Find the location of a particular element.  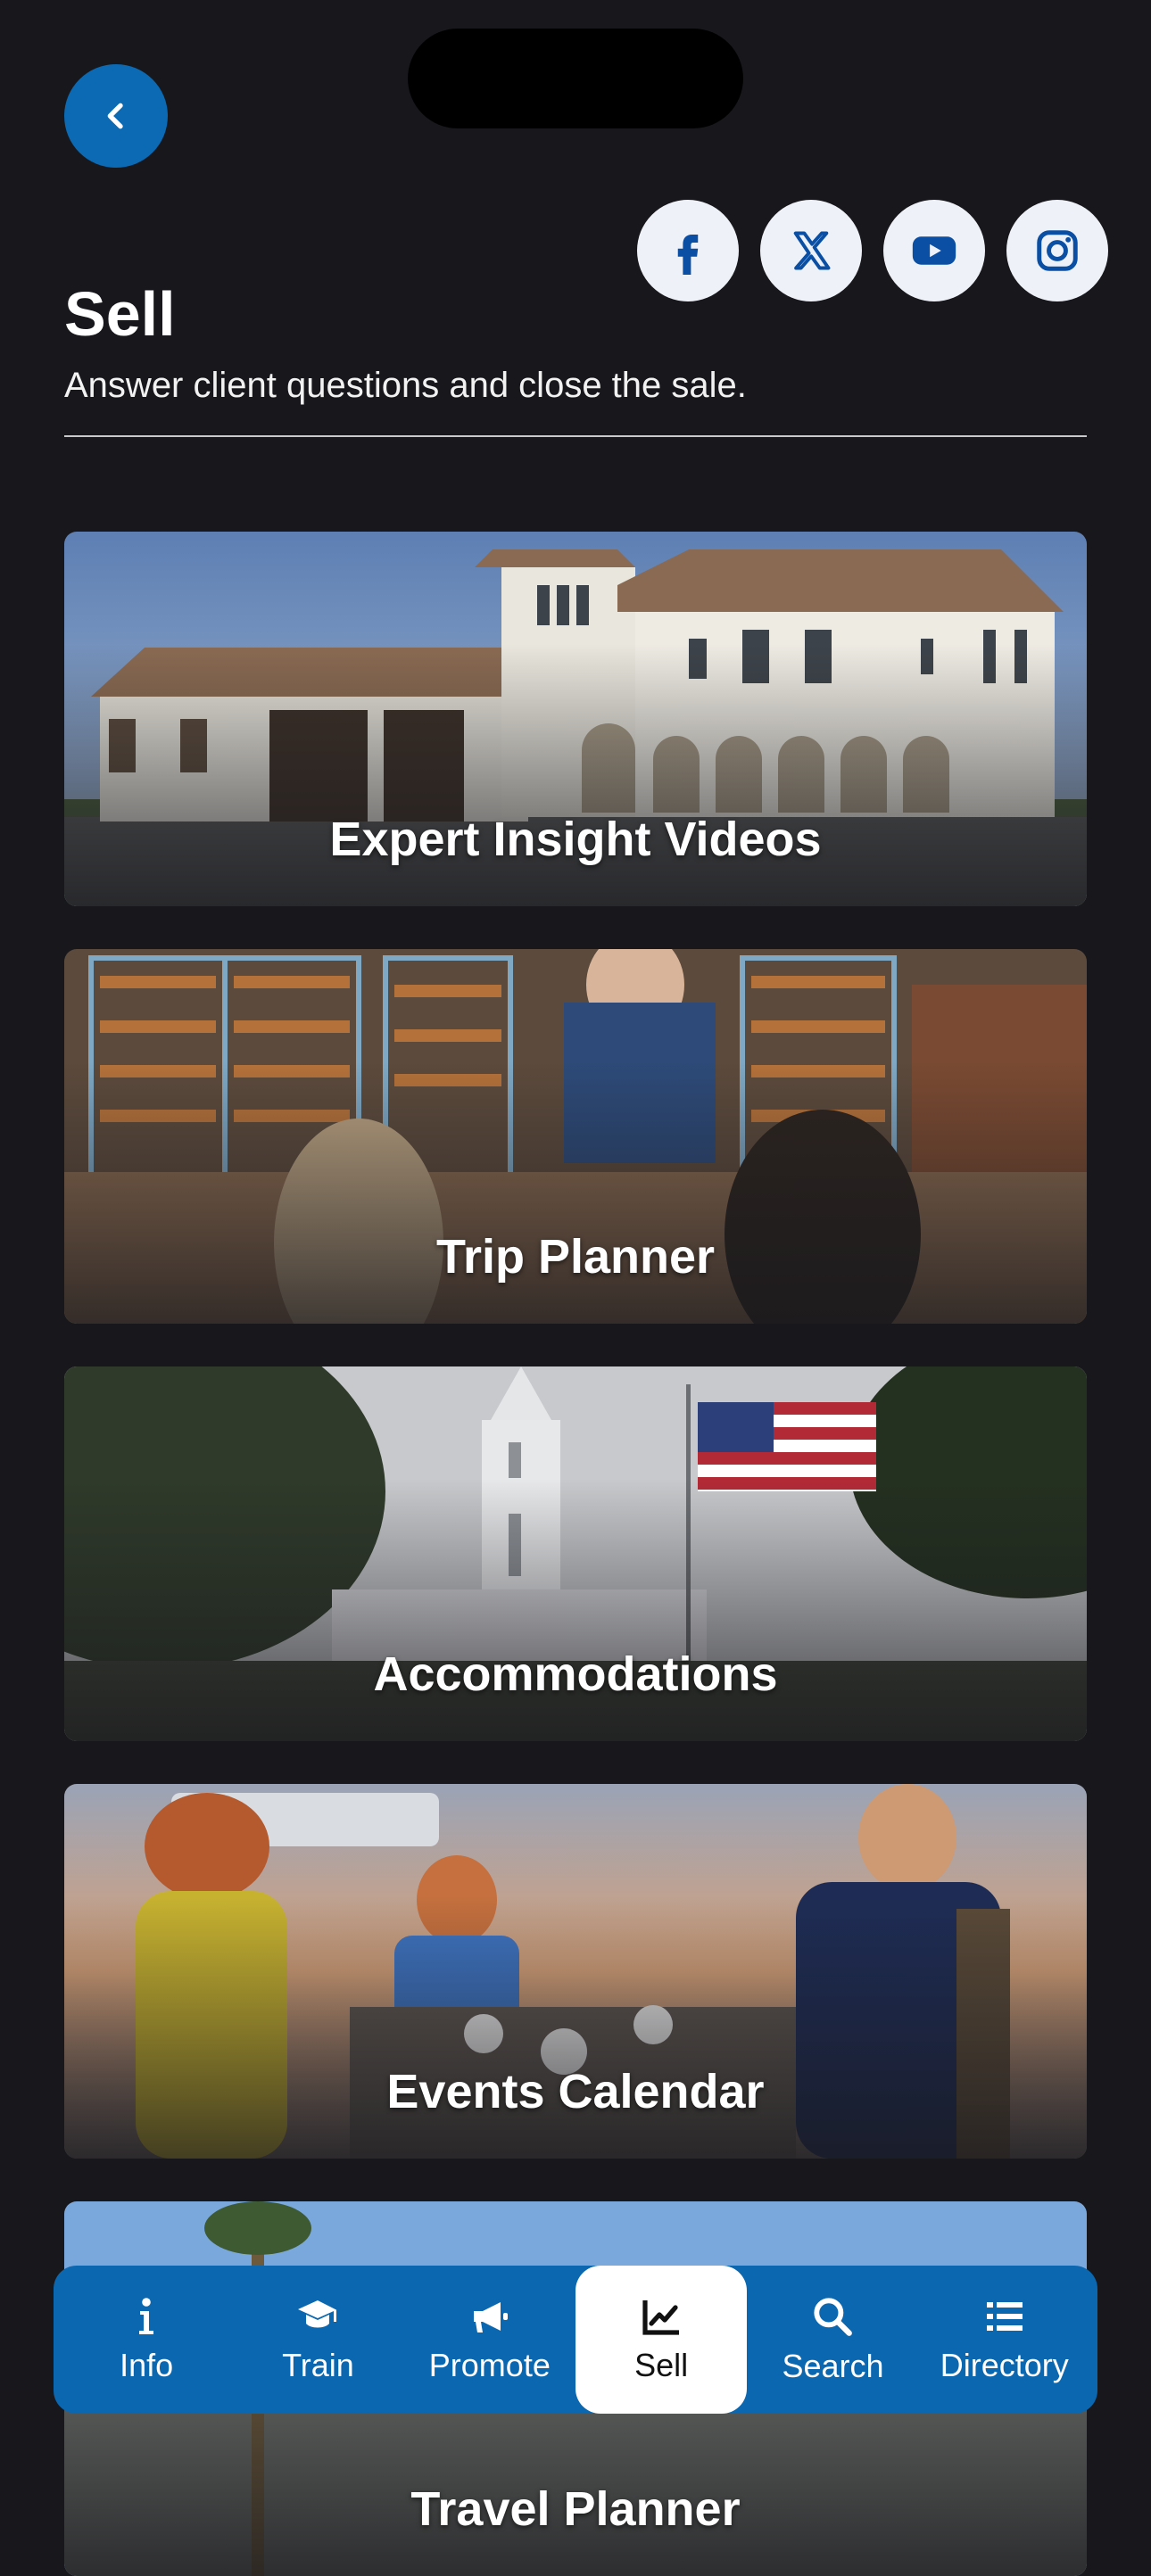

card-events-calendar: Events Calendar is located at coordinates (575, 1972).